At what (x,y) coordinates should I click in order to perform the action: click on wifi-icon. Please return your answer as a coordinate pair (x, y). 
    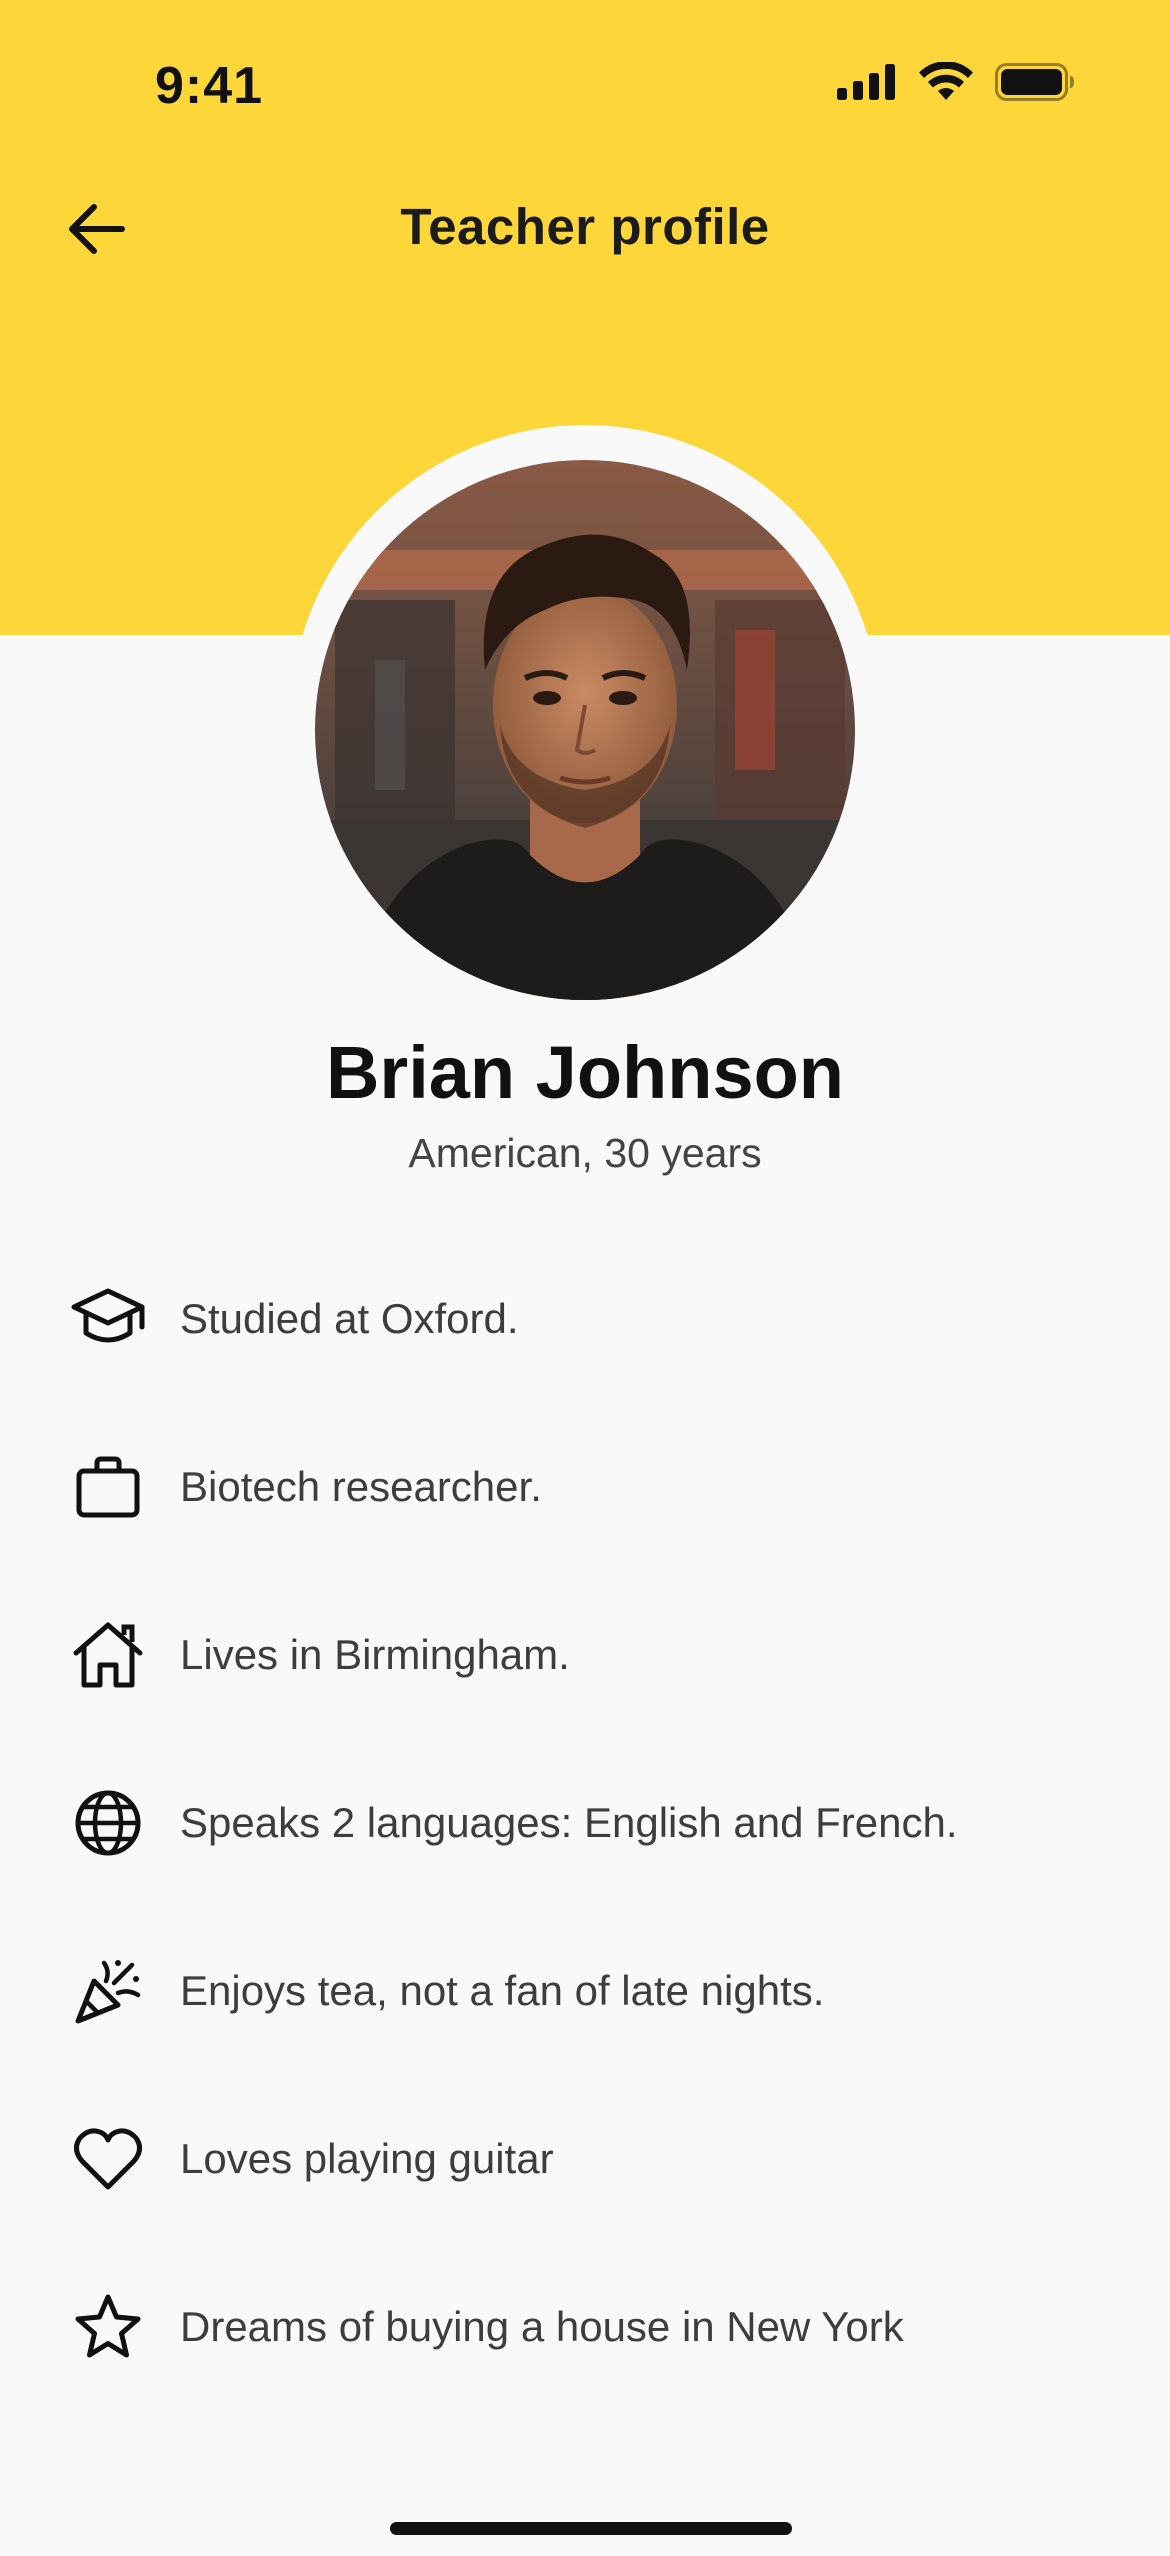
    Looking at the image, I should click on (946, 84).